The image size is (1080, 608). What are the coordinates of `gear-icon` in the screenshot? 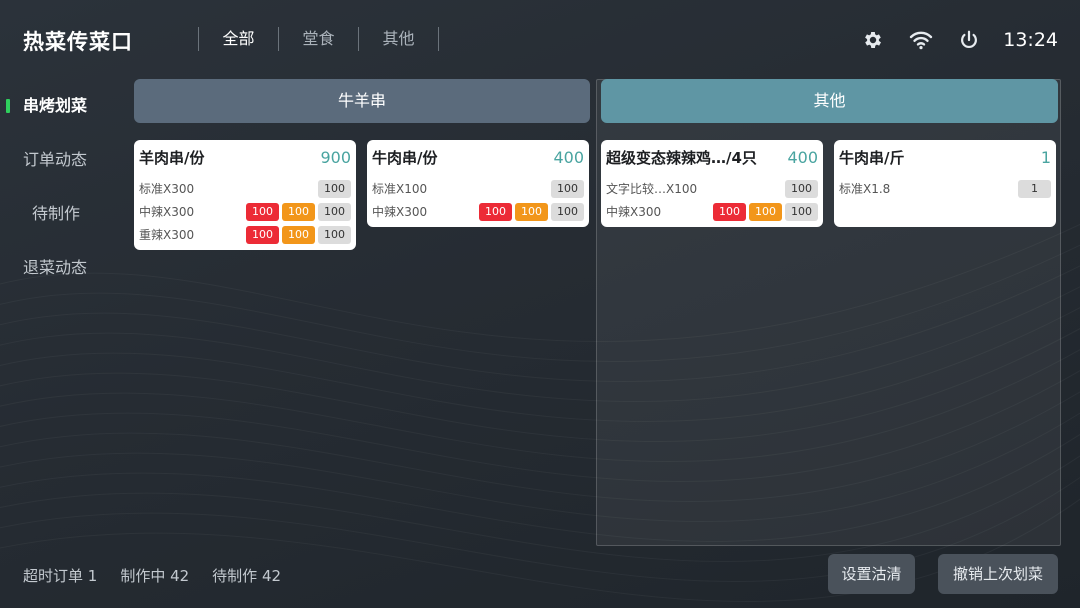 It's located at (873, 40).